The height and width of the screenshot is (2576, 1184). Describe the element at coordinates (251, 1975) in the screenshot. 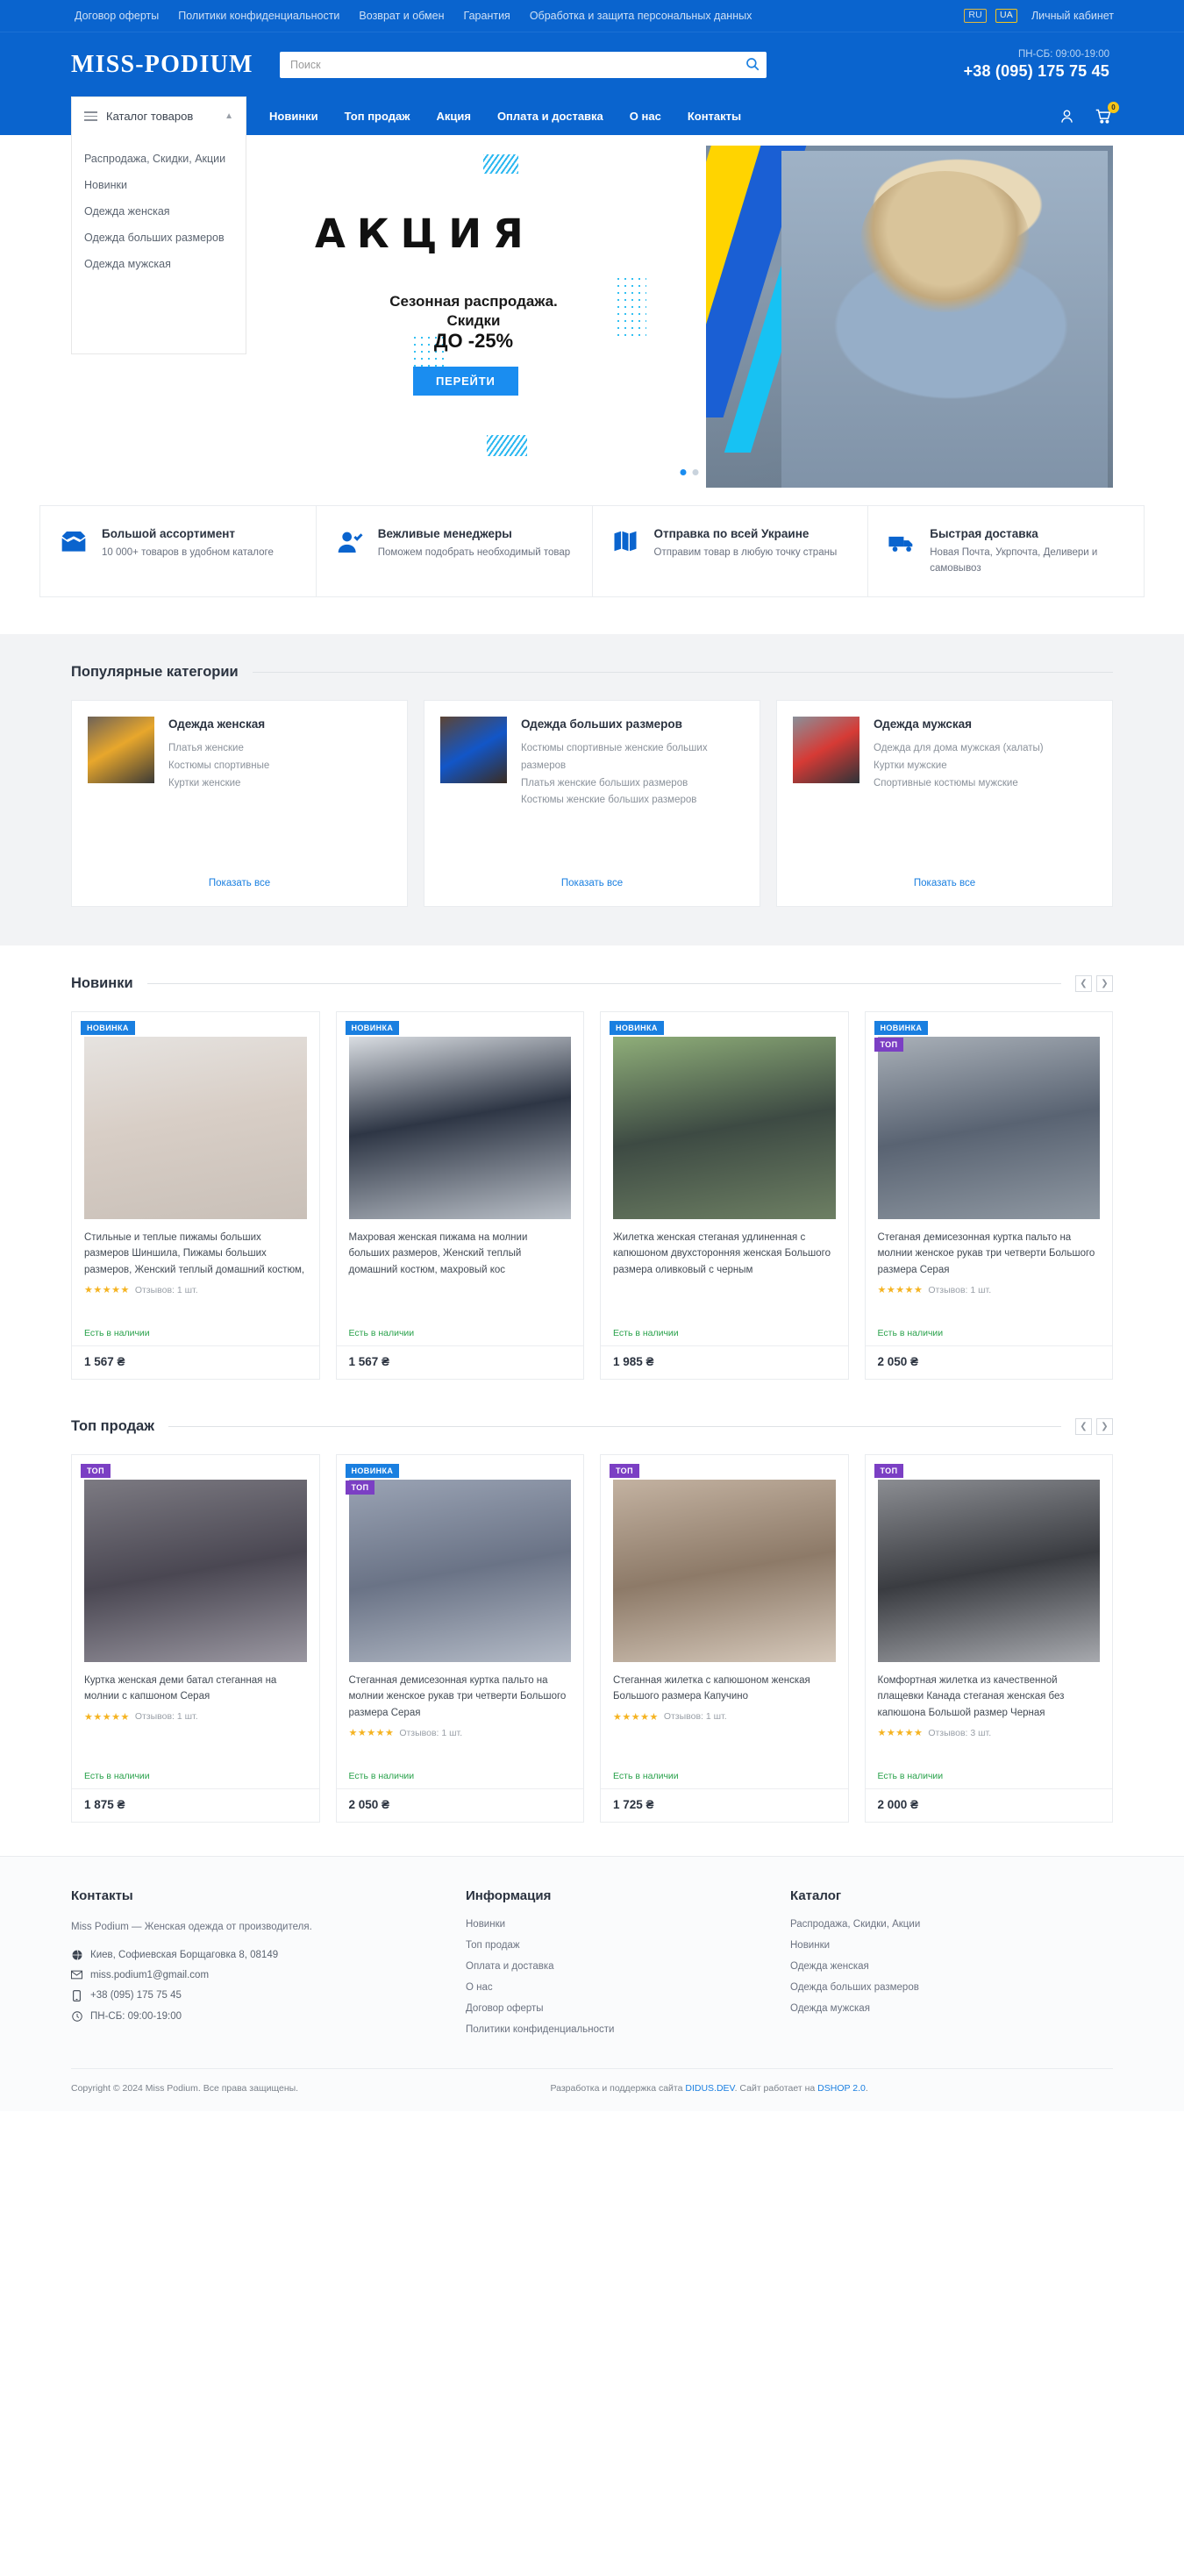

I see `footer-email-row: miss.podium1@gmail.com` at that location.